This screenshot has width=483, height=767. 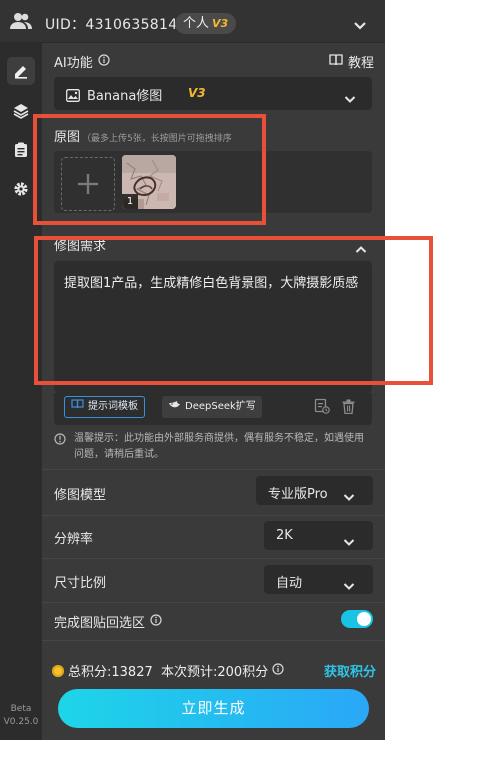 I want to click on paste-back-label: 完成图贴回选区, so click(x=100, y=623).